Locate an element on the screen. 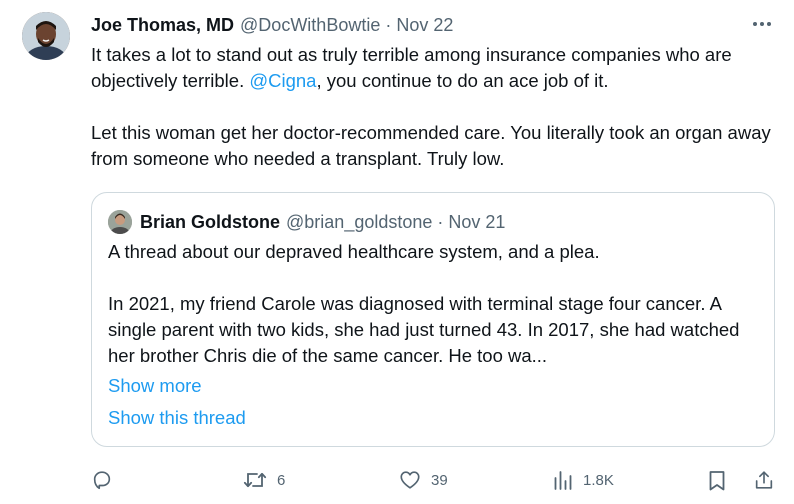  retweet-count: 6 is located at coordinates (281, 480).